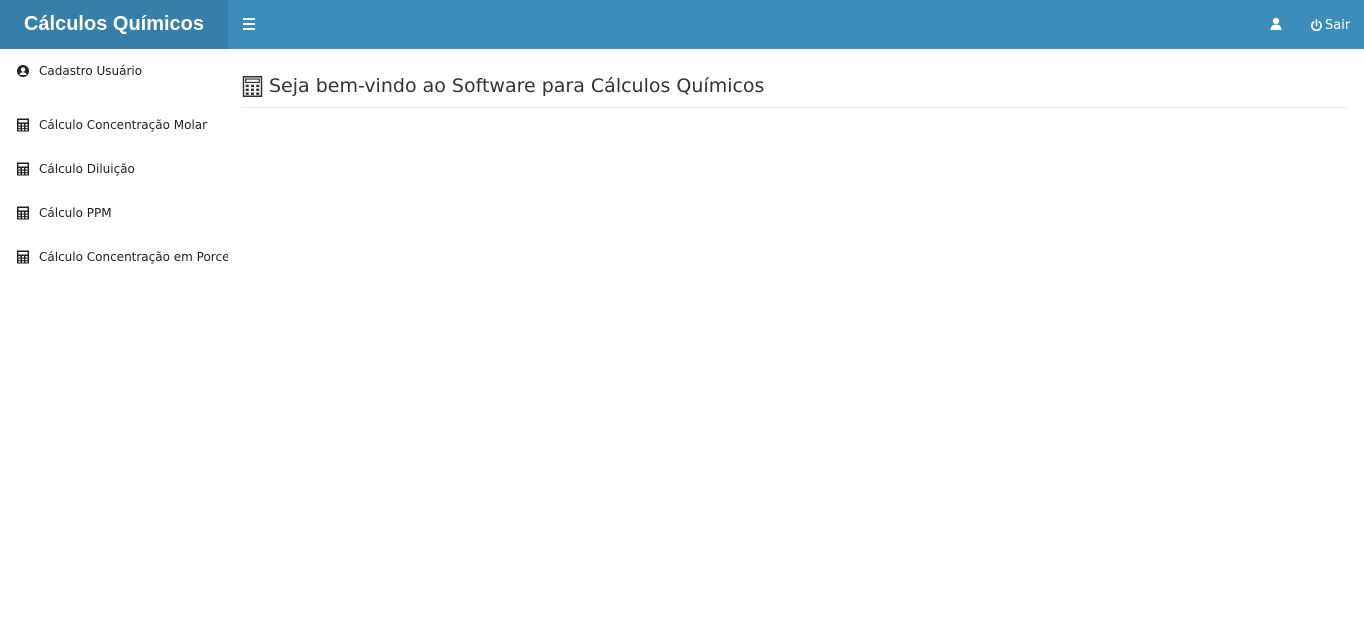 Image resolution: width=1364 pixels, height=638 pixels. I want to click on power-icon, so click(1316, 24).